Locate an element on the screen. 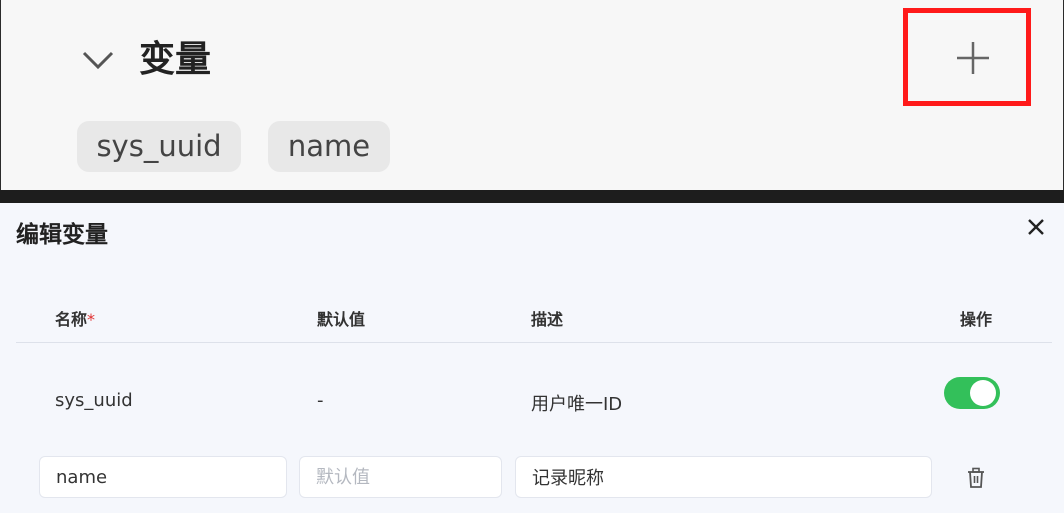  plus-icon is located at coordinates (973, 58).